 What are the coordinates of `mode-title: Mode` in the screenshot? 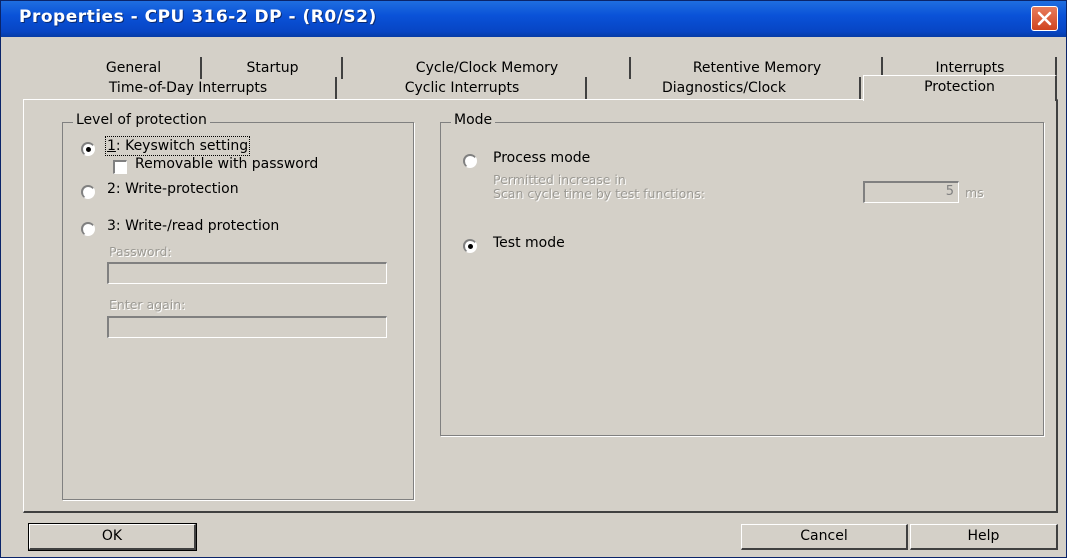 It's located at (473, 120).